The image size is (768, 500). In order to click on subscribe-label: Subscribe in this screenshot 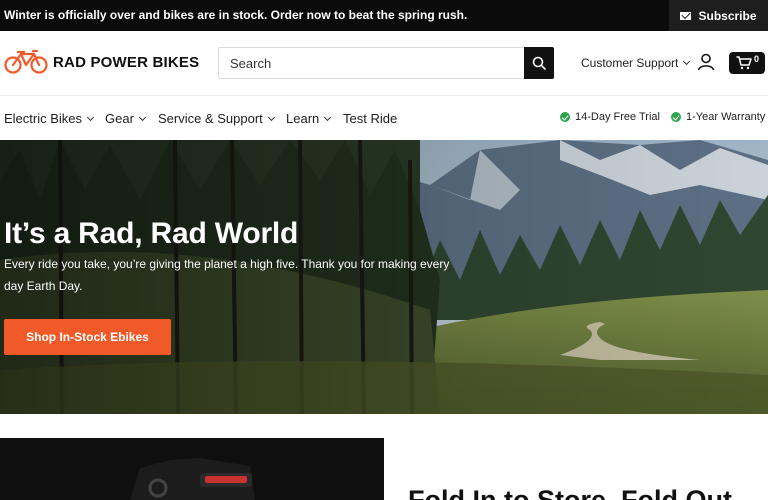, I will do `click(727, 15)`.